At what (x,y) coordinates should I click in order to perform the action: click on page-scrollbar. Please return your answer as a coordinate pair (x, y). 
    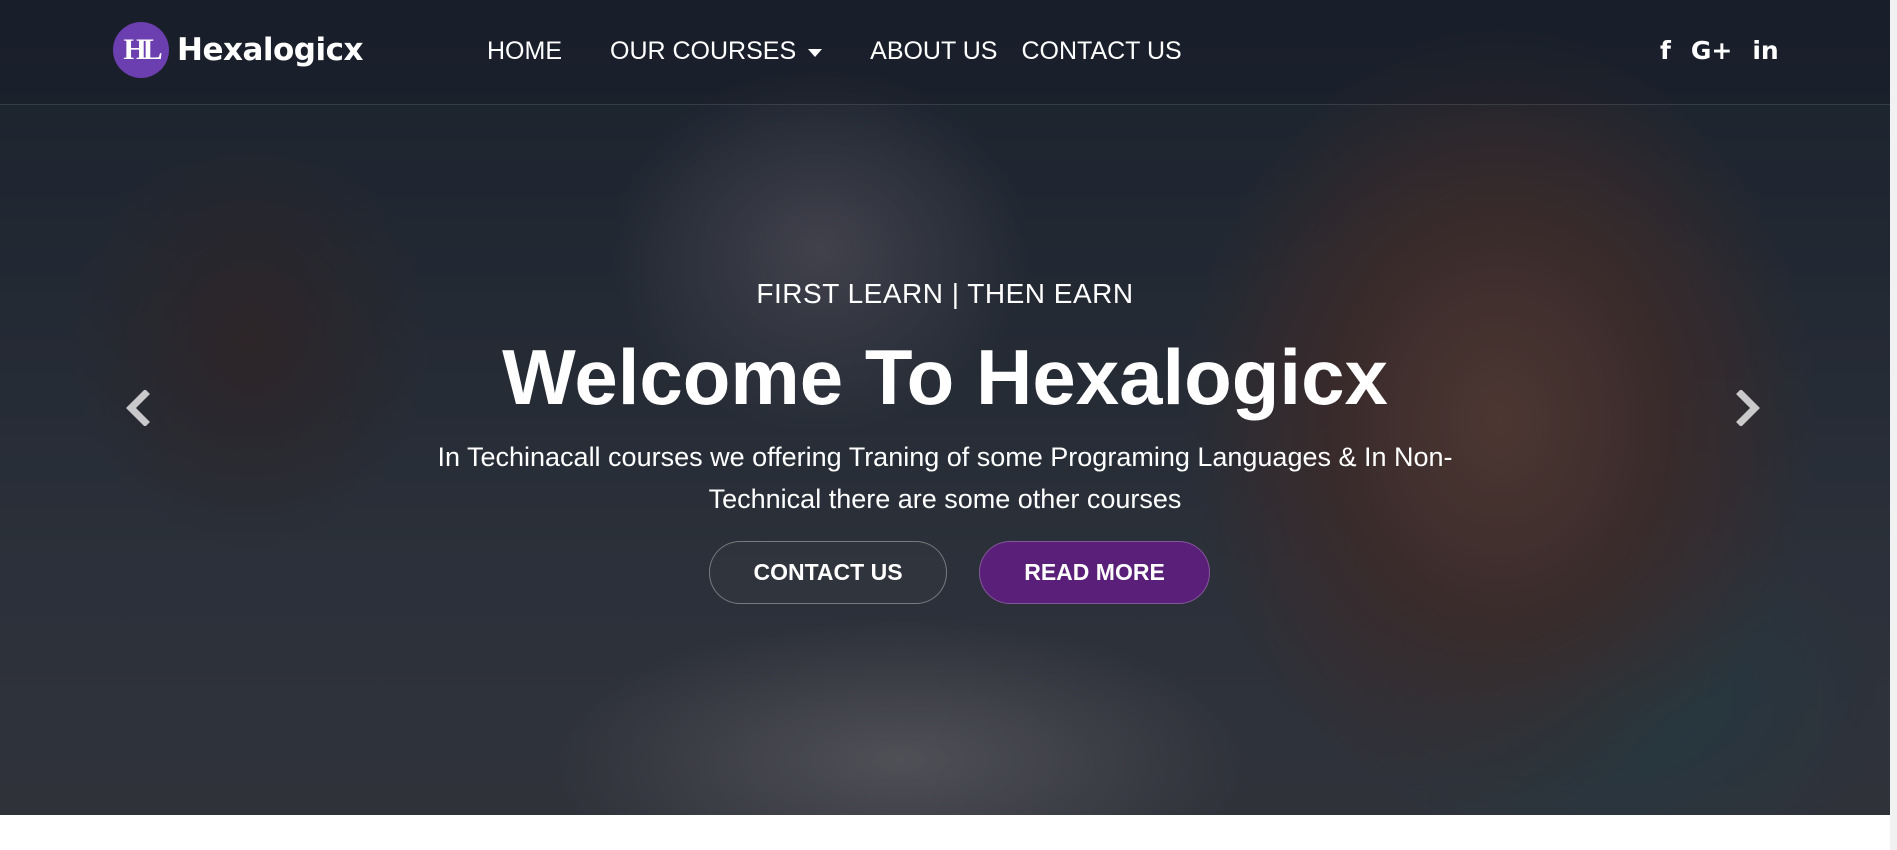
    Looking at the image, I should click on (1893, 425).